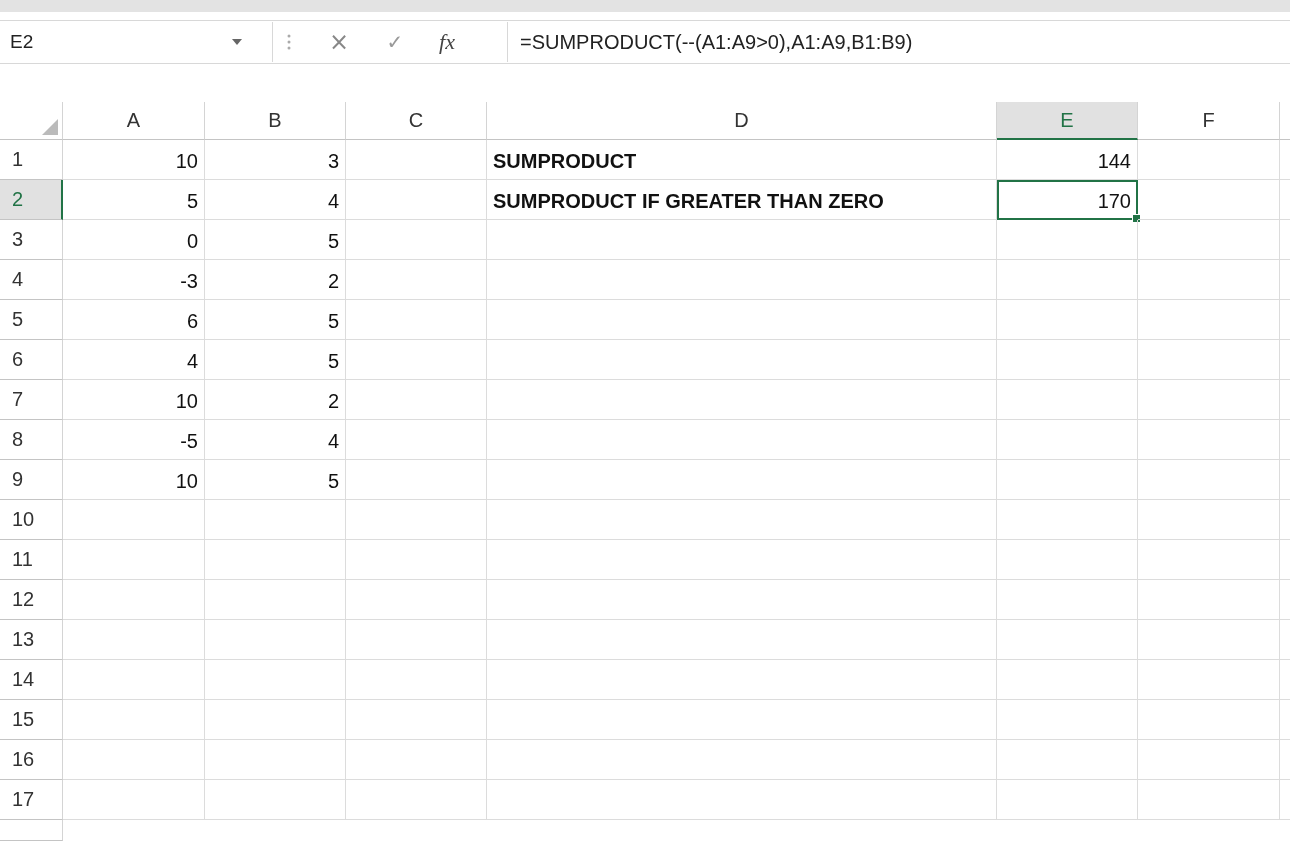 This screenshot has width=1290, height=843. What do you see at coordinates (742, 200) in the screenshot?
I see `table-cell: SUMPRODUCT IF GREATER THAN ZERO` at bounding box center [742, 200].